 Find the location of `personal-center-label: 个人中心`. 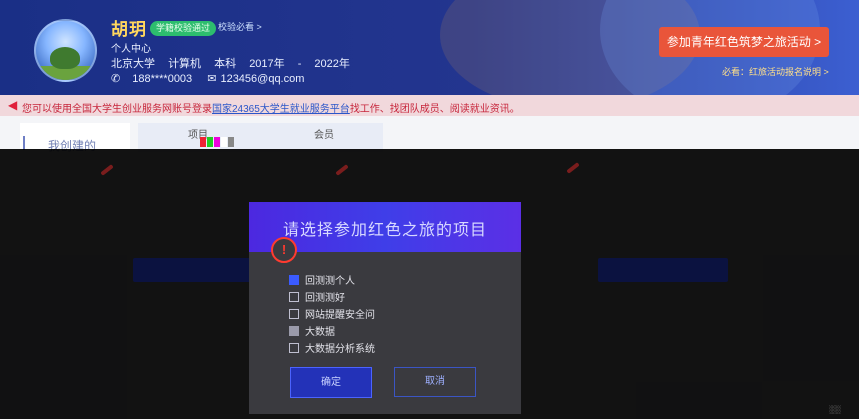

personal-center-label: 个人中心 is located at coordinates (131, 49).